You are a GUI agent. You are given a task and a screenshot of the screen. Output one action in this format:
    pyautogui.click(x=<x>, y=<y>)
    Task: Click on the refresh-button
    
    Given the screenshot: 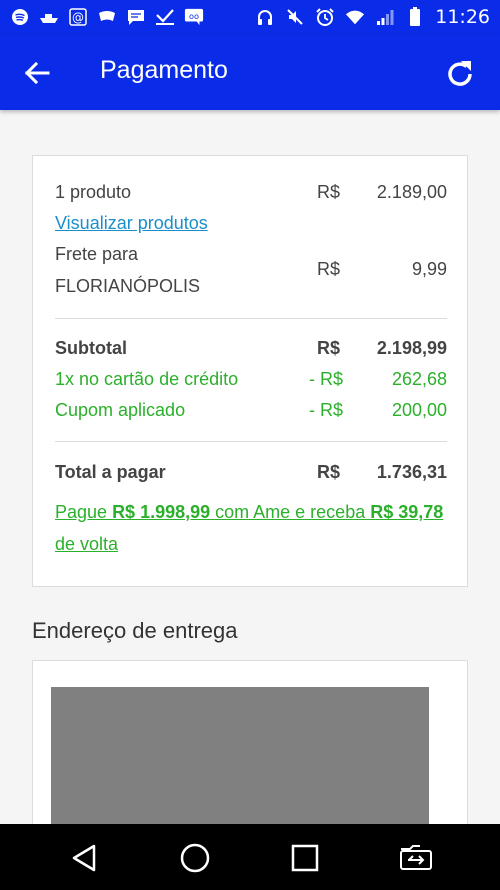 What is the action you would take?
    pyautogui.click(x=460, y=74)
    